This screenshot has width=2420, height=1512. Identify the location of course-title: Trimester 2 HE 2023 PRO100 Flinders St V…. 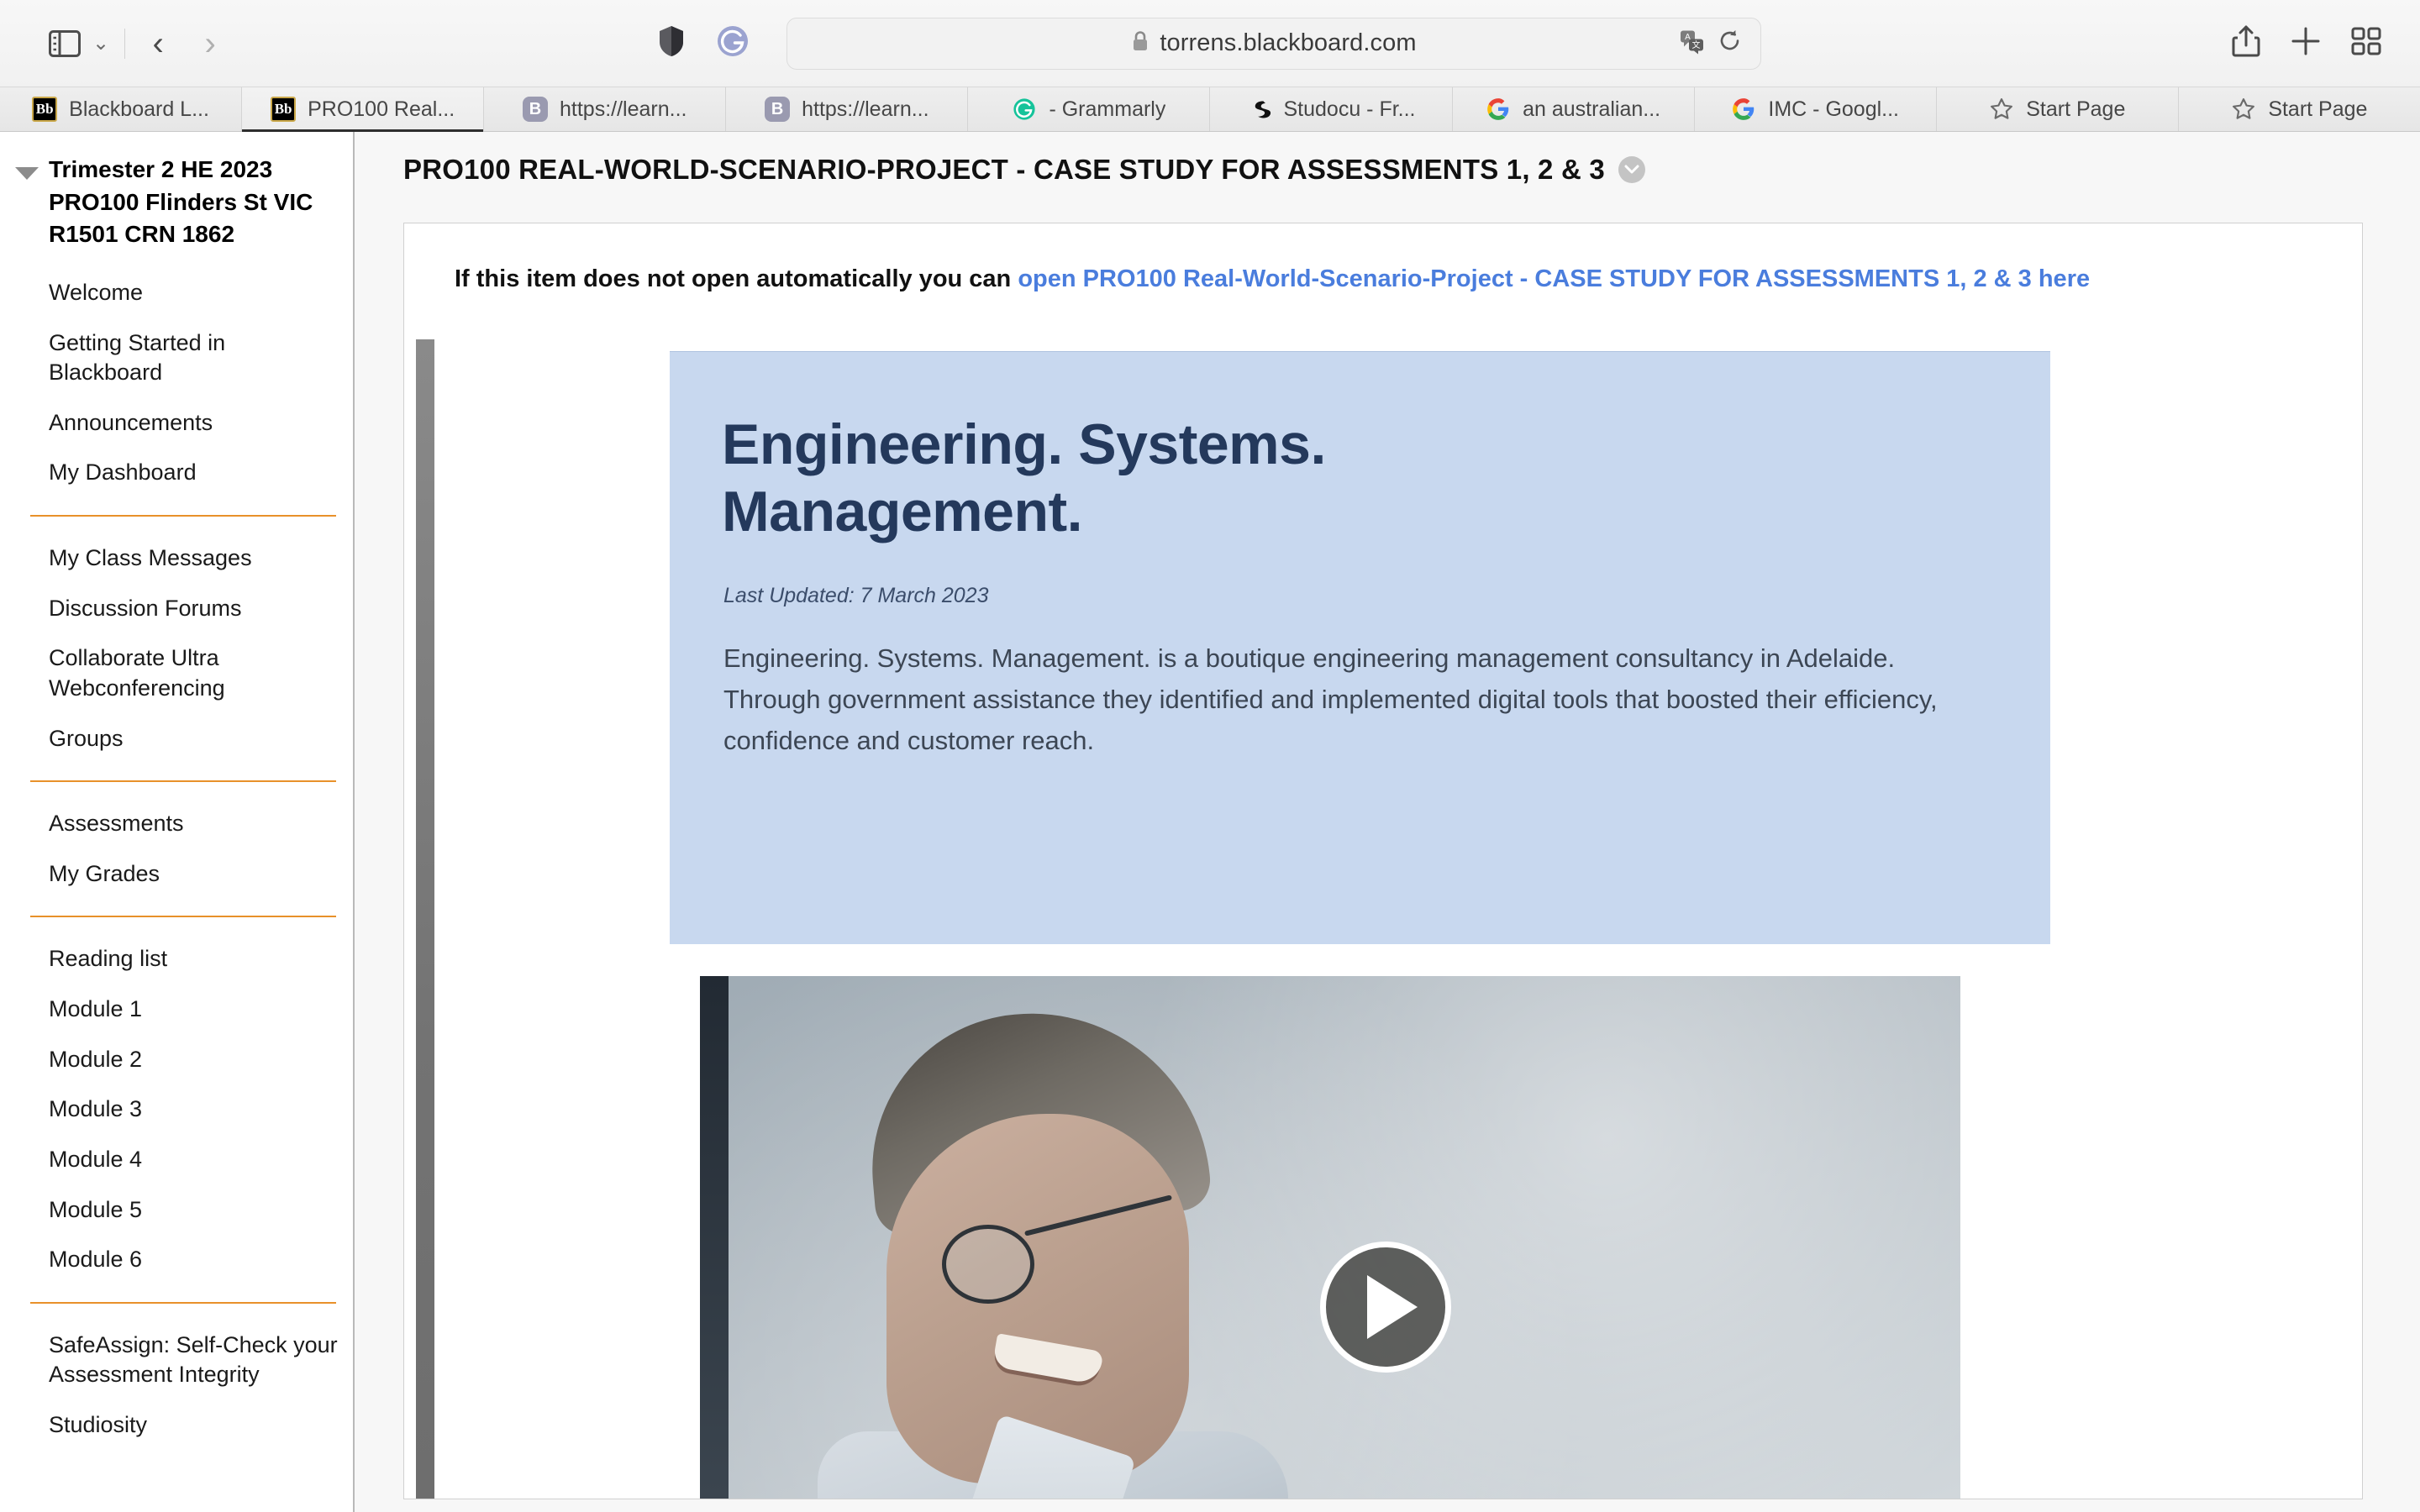
(181, 202).